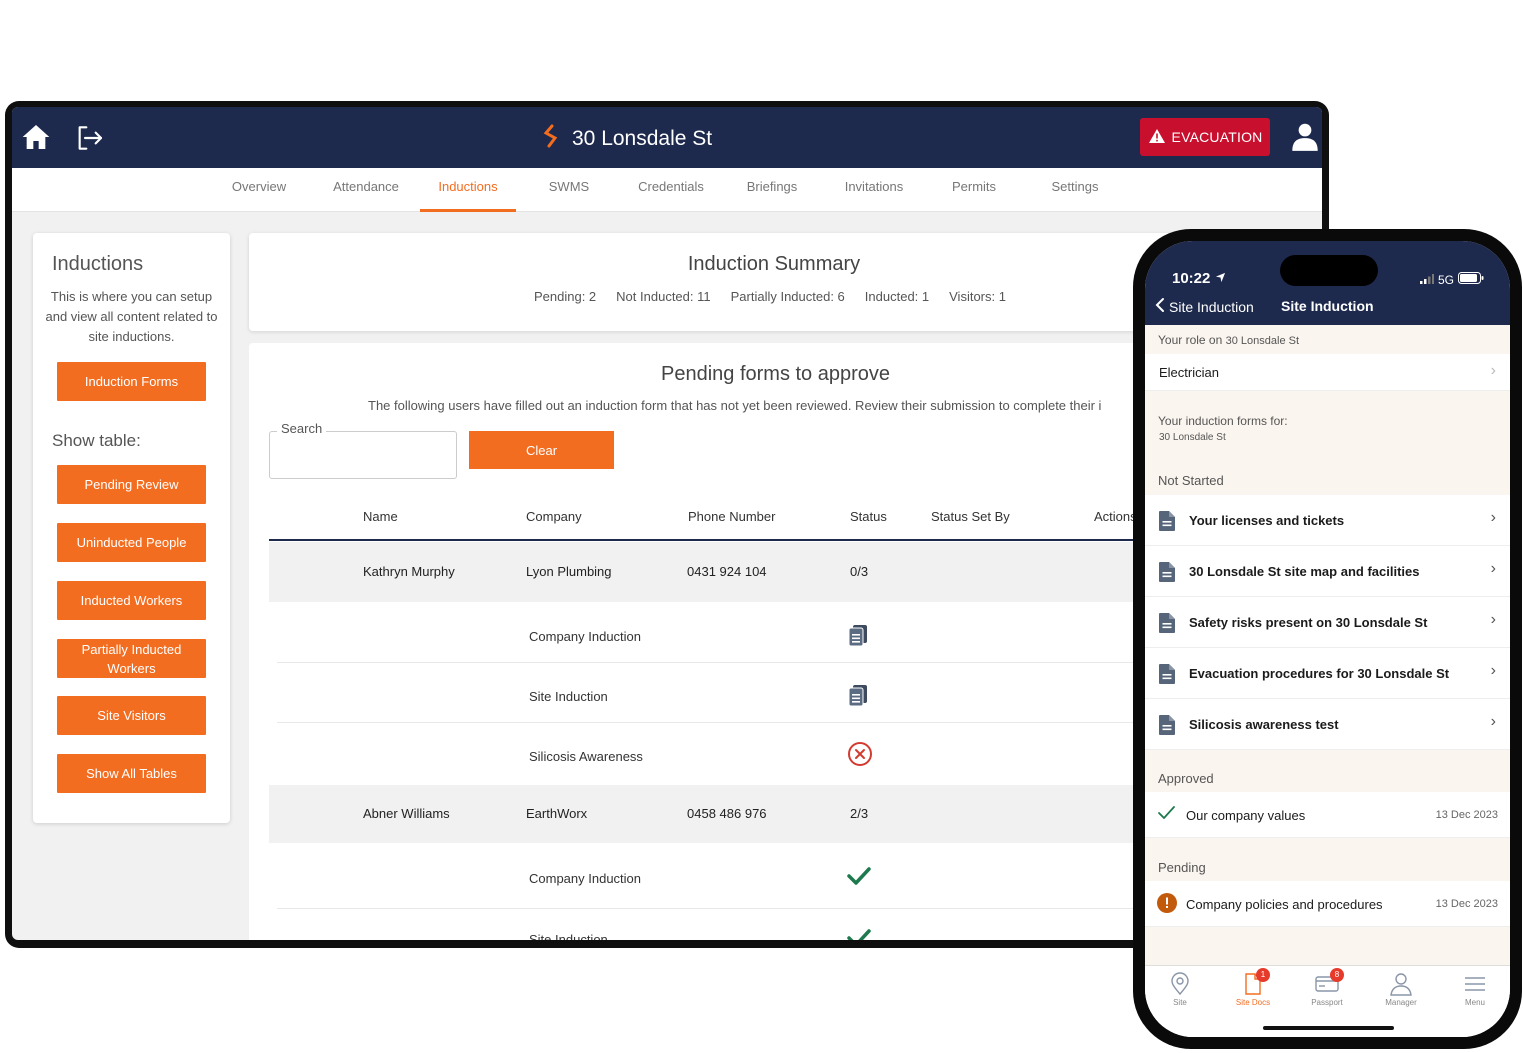 The width and height of the screenshot is (1523, 1053). What do you see at coordinates (468, 190) in the screenshot?
I see `tab-inductions: Inductions` at bounding box center [468, 190].